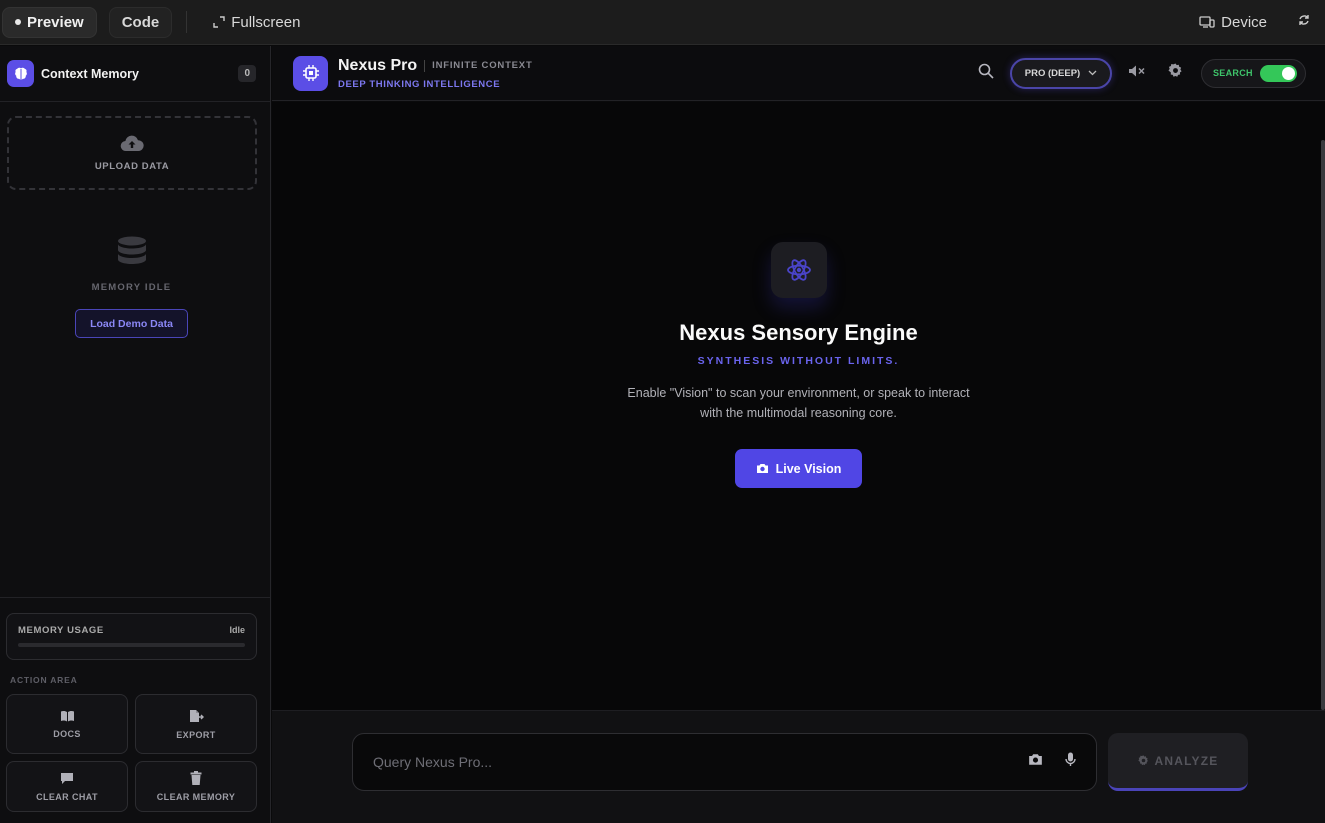 The width and height of the screenshot is (1325, 823). Describe the element at coordinates (132, 153) in the screenshot. I see `upload-data-dropzone: UPLOAD DATA` at that location.